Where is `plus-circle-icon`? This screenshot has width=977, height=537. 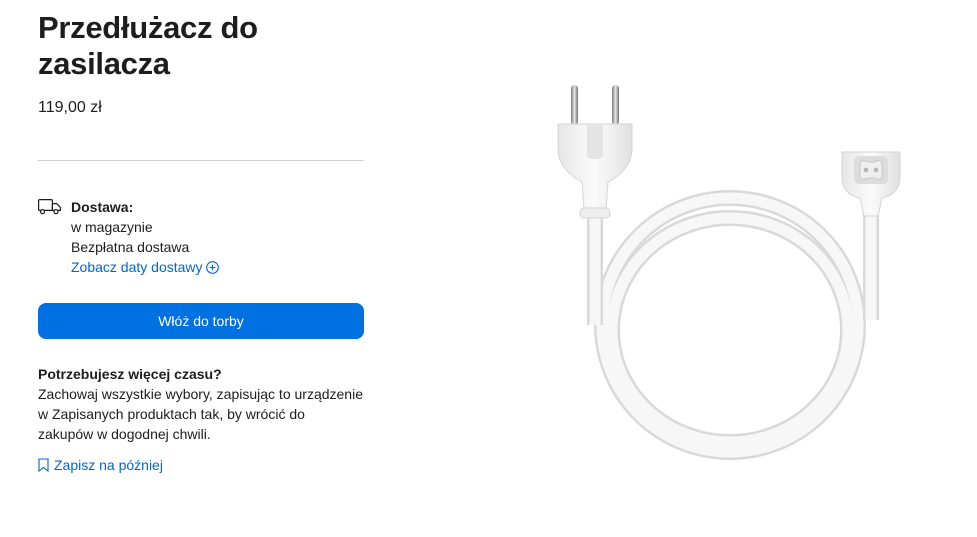 plus-circle-icon is located at coordinates (212, 266).